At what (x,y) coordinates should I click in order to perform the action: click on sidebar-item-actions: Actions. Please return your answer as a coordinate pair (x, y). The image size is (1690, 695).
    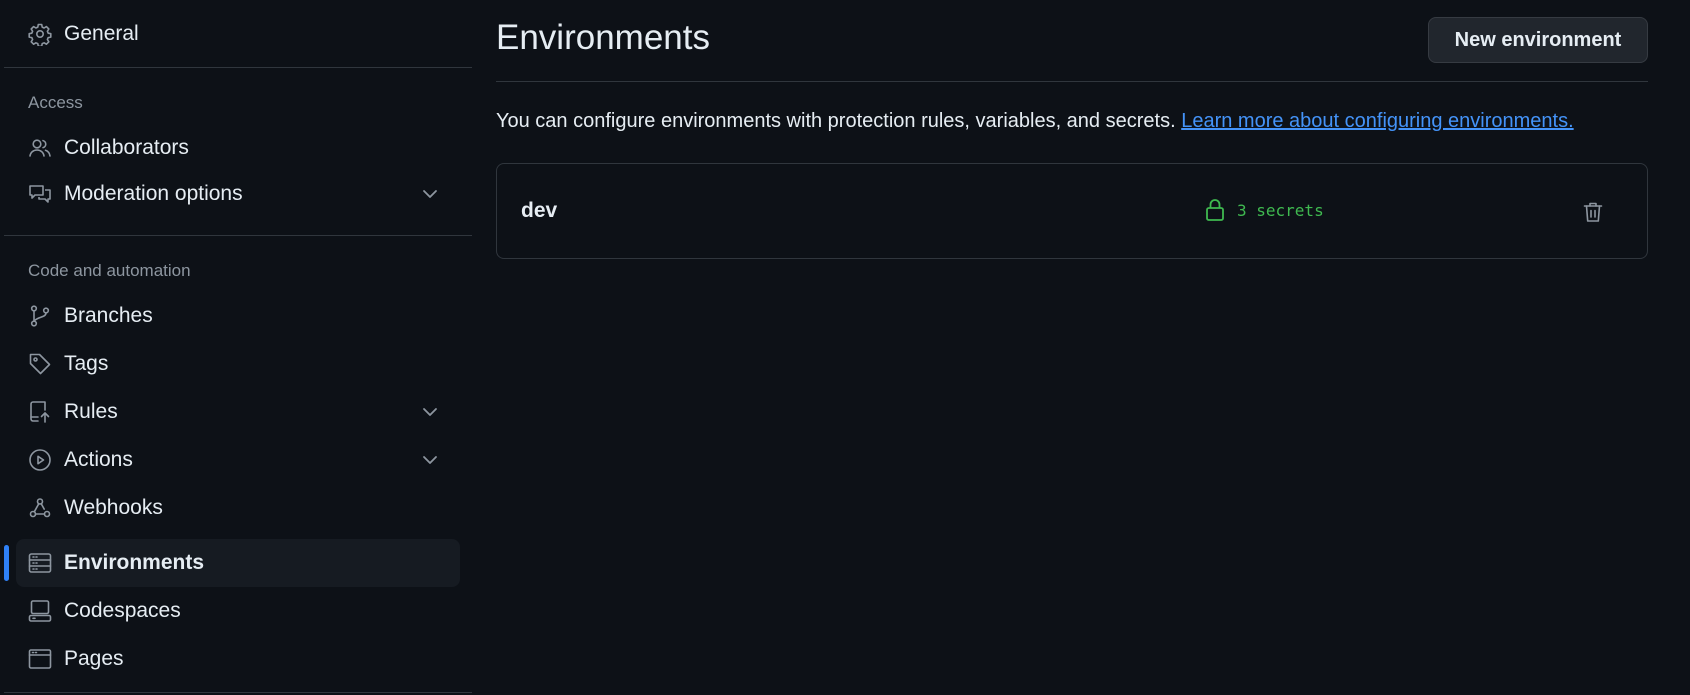
    Looking at the image, I should click on (238, 460).